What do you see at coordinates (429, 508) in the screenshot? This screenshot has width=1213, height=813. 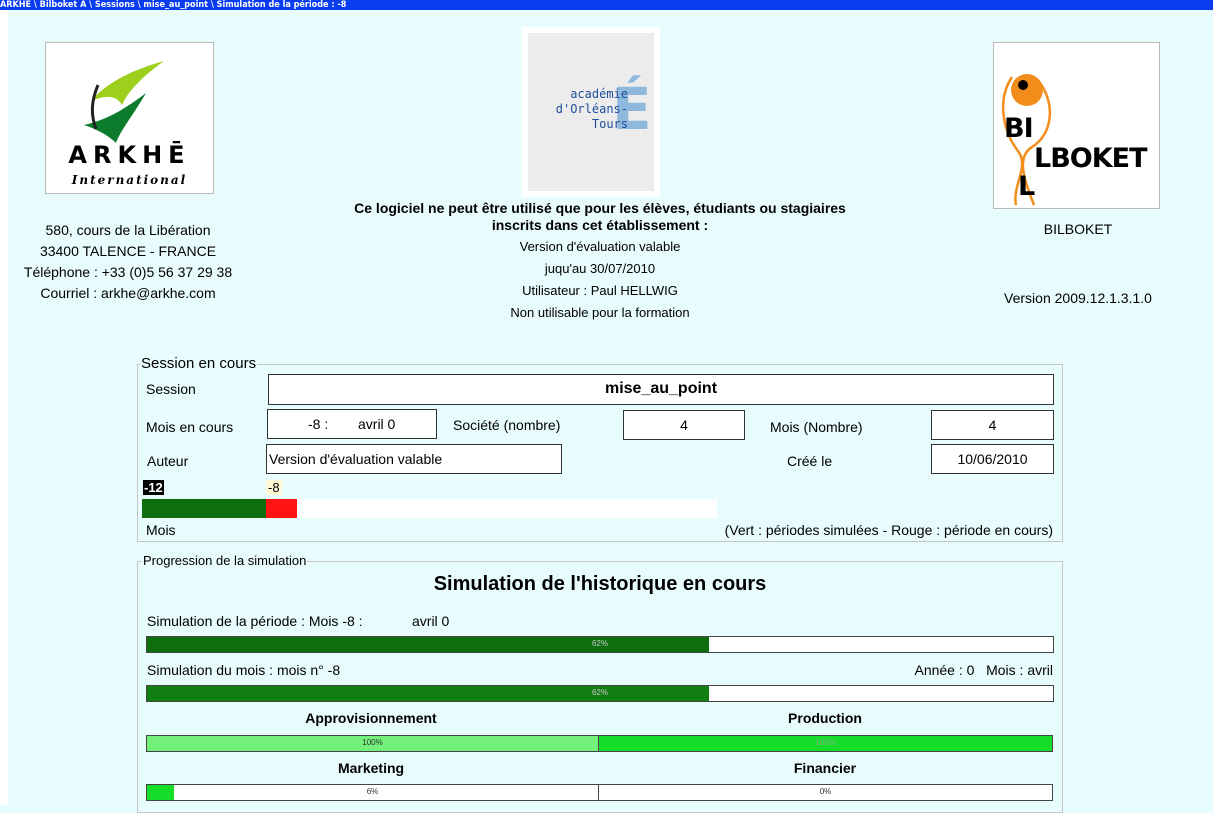 I see `timeline-track` at bounding box center [429, 508].